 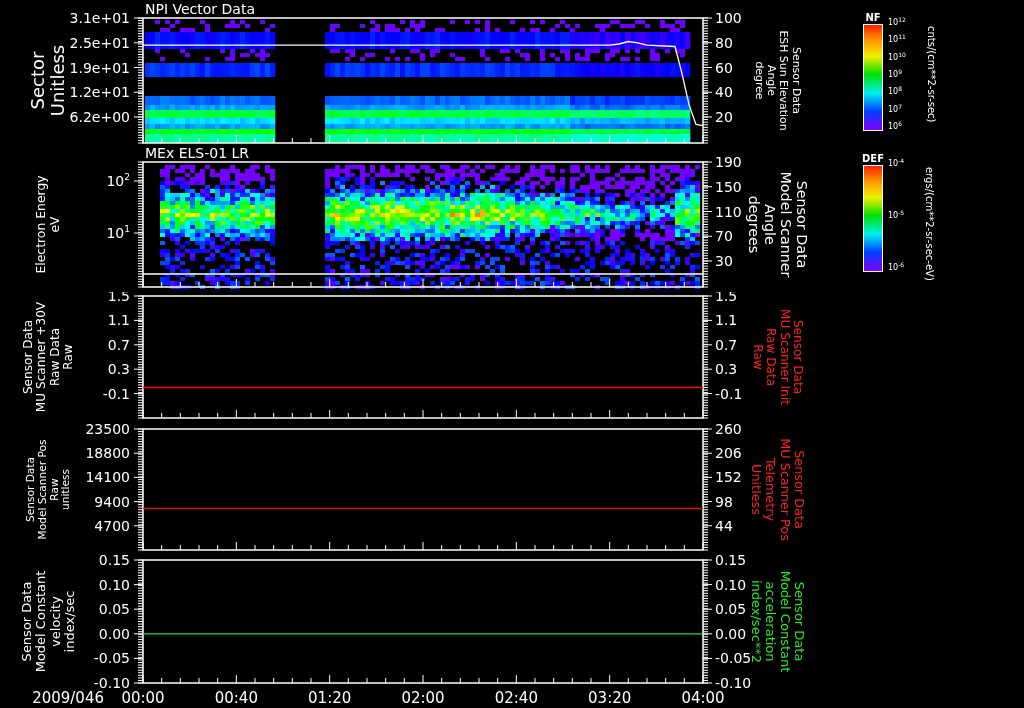 I want to click on axis-label: Sensor Data MU Scanner Pos Telemetry Unitless, so click(x=778, y=489).